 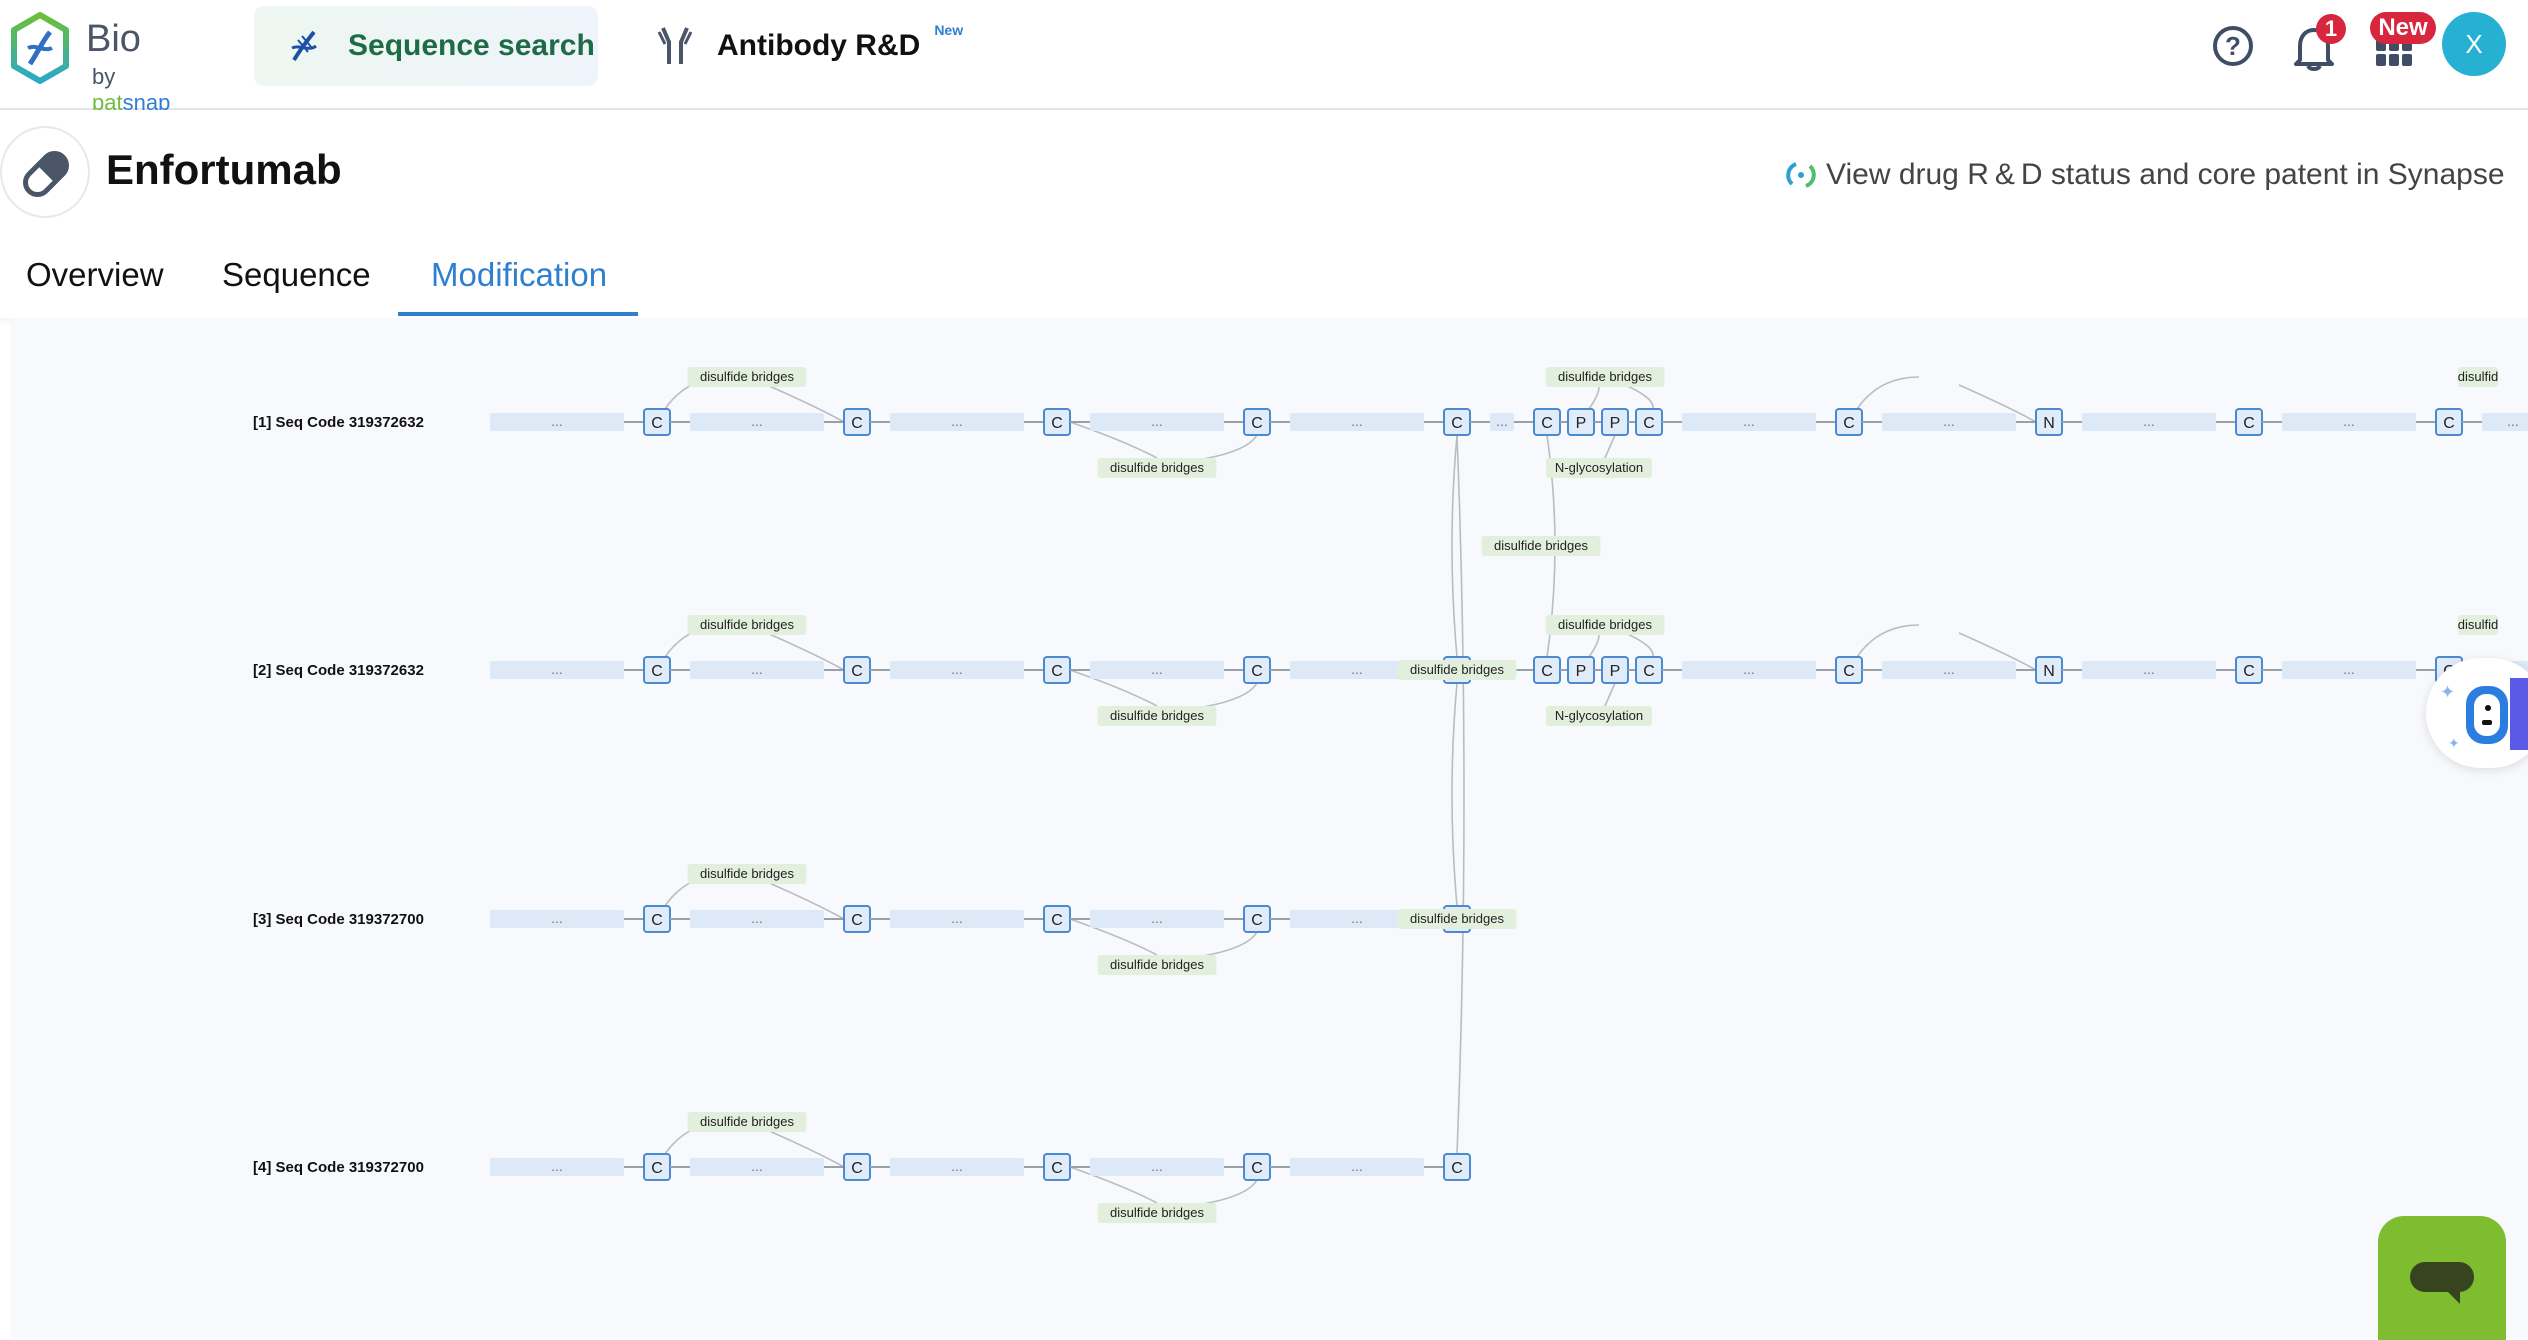 What do you see at coordinates (1599, 715) in the screenshot?
I see `tag-label: N-glycosylation` at bounding box center [1599, 715].